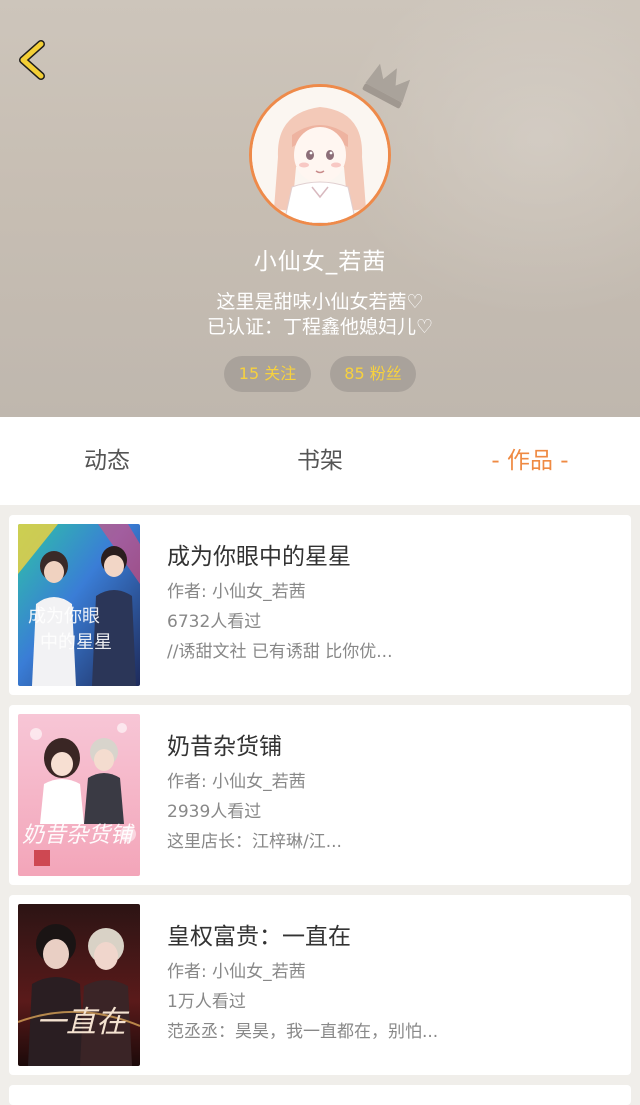 This screenshot has width=640, height=1105. Describe the element at coordinates (330, 144) in the screenshot. I see `avatar-container` at that location.